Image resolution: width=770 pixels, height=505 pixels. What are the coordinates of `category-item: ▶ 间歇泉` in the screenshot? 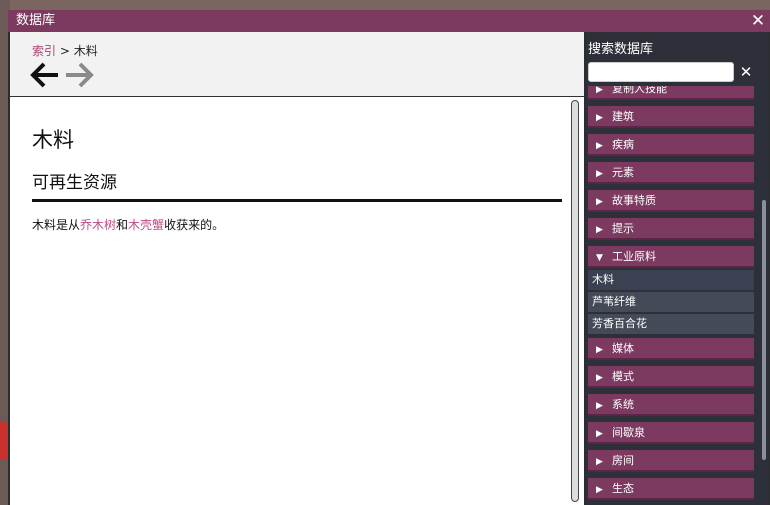 It's located at (671, 433).